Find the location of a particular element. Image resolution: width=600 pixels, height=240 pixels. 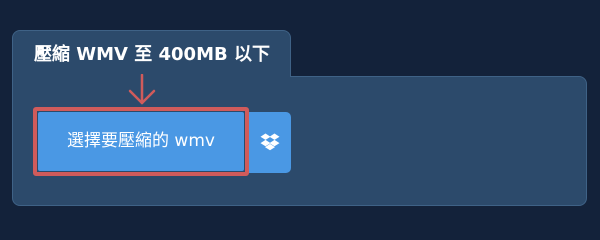

dropbox-button is located at coordinates (270, 142).